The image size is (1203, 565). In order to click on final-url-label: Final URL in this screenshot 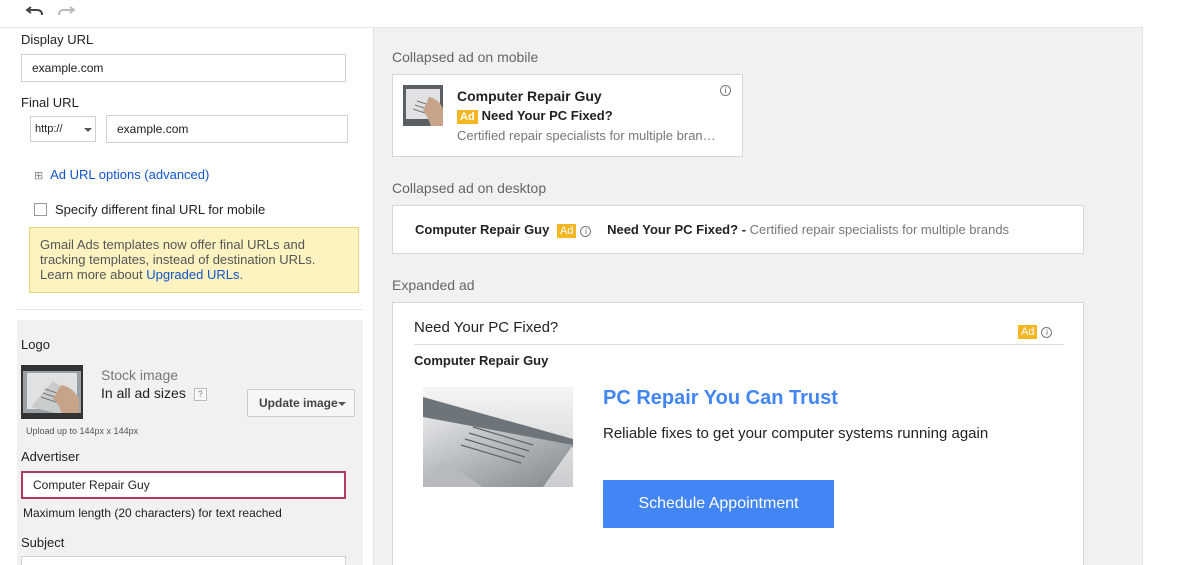, I will do `click(50, 102)`.